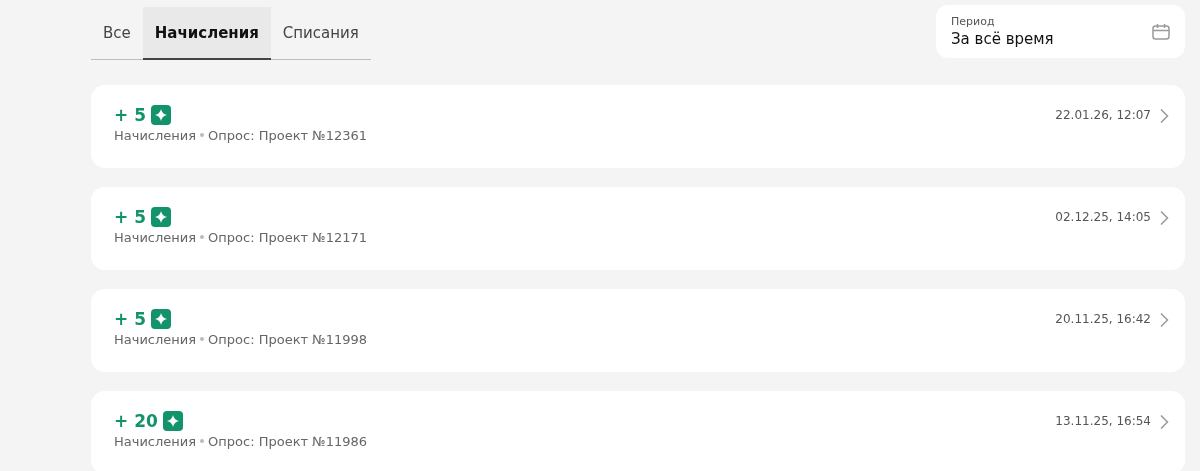 The image size is (1200, 471). What do you see at coordinates (1060, 31) in the screenshot?
I see `period-field: Период За всё время` at bounding box center [1060, 31].